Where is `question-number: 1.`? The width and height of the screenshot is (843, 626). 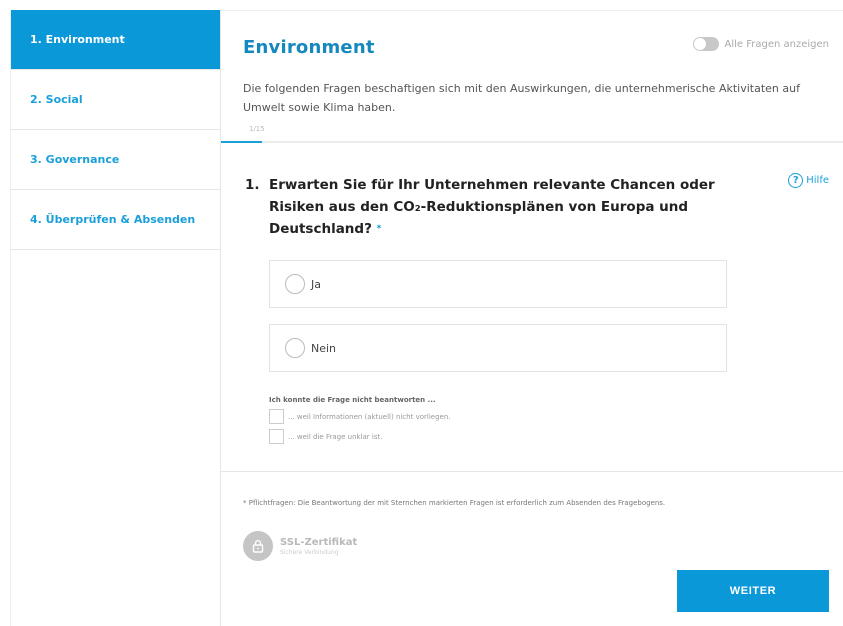 question-number: 1. is located at coordinates (252, 185).